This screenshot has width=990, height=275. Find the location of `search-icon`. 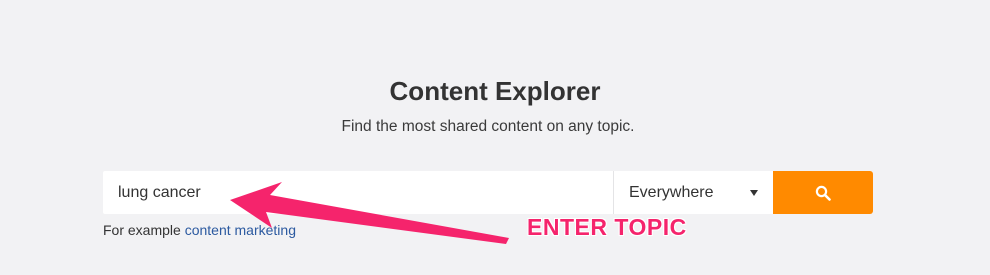

search-icon is located at coordinates (823, 193).